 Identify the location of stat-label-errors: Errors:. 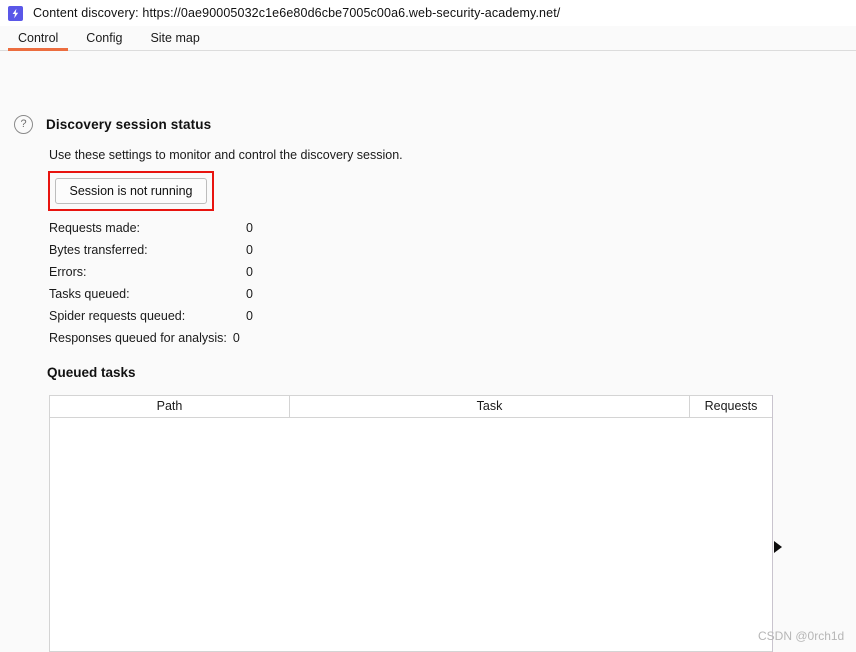
(68, 272).